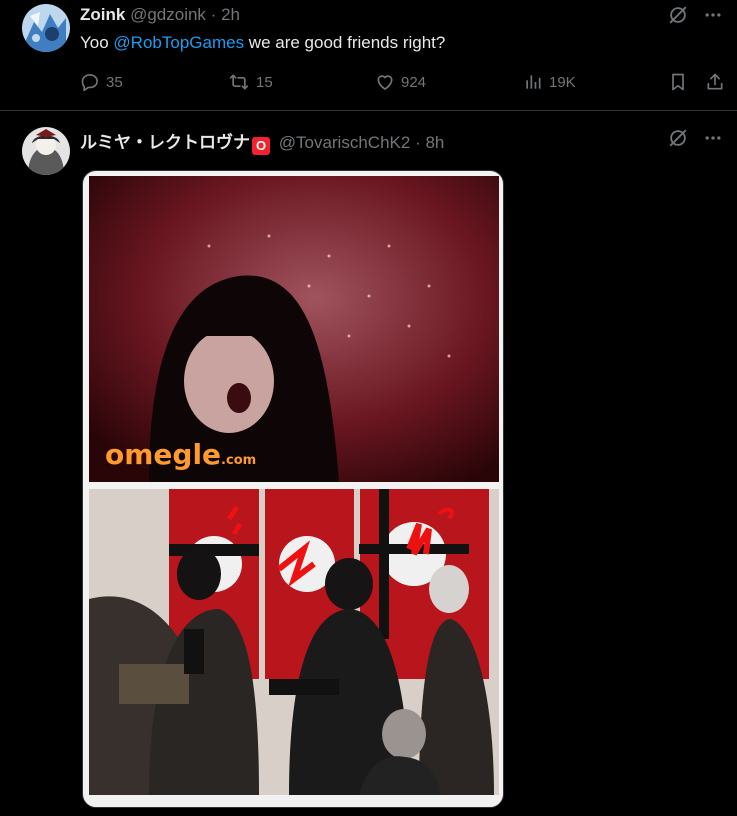  I want to click on timestamp: 8h, so click(434, 142).